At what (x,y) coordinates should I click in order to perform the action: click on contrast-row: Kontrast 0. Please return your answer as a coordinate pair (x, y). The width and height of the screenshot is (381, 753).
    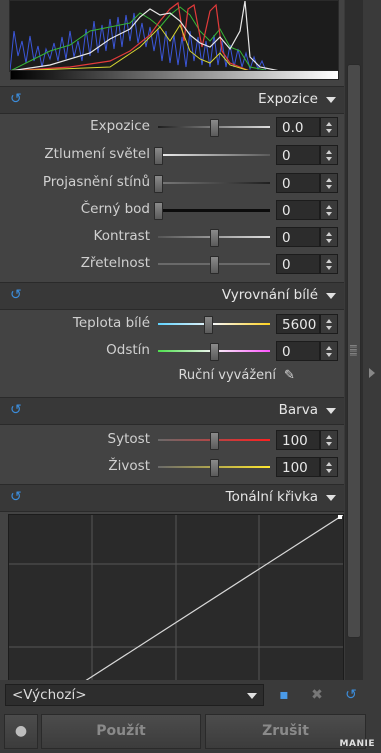
    Looking at the image, I should click on (172, 238).